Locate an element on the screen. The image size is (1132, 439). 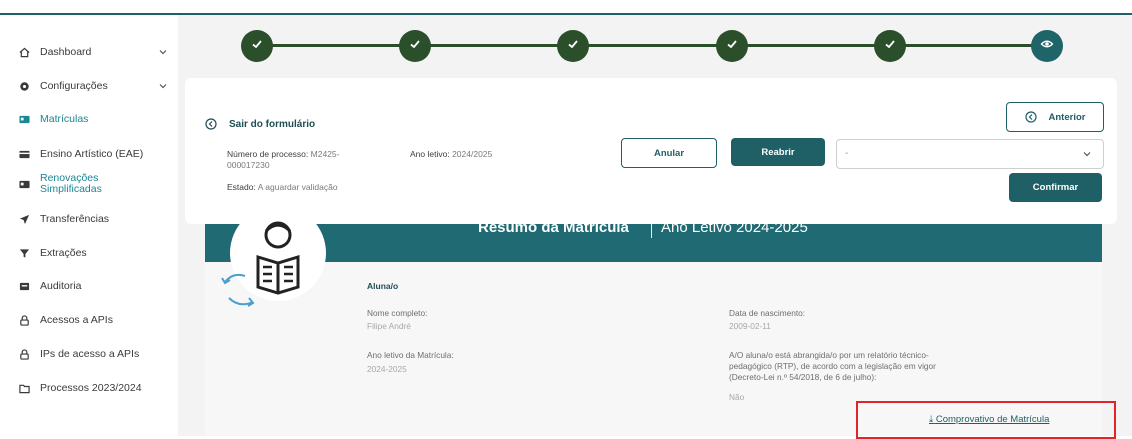
school-year-field: Ano letivo: 2024/2025 is located at coordinates (451, 154).